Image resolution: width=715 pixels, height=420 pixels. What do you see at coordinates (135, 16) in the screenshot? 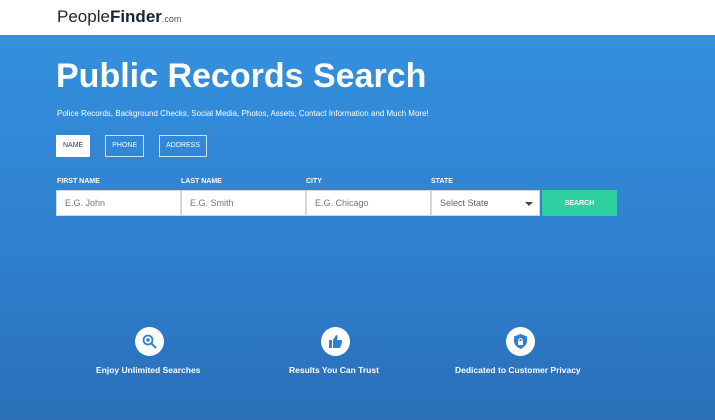
I see `logo-finder-text: Finder` at bounding box center [135, 16].